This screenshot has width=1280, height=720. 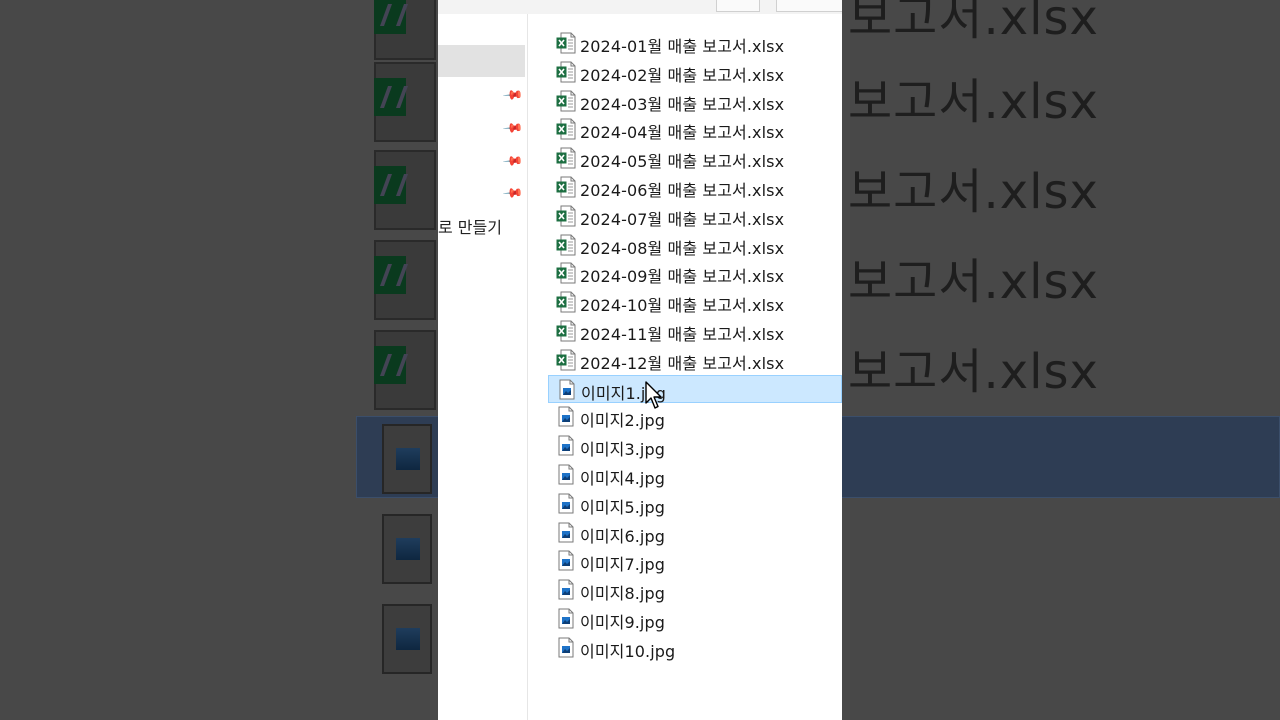 I want to click on search-box, so click(x=809, y=6).